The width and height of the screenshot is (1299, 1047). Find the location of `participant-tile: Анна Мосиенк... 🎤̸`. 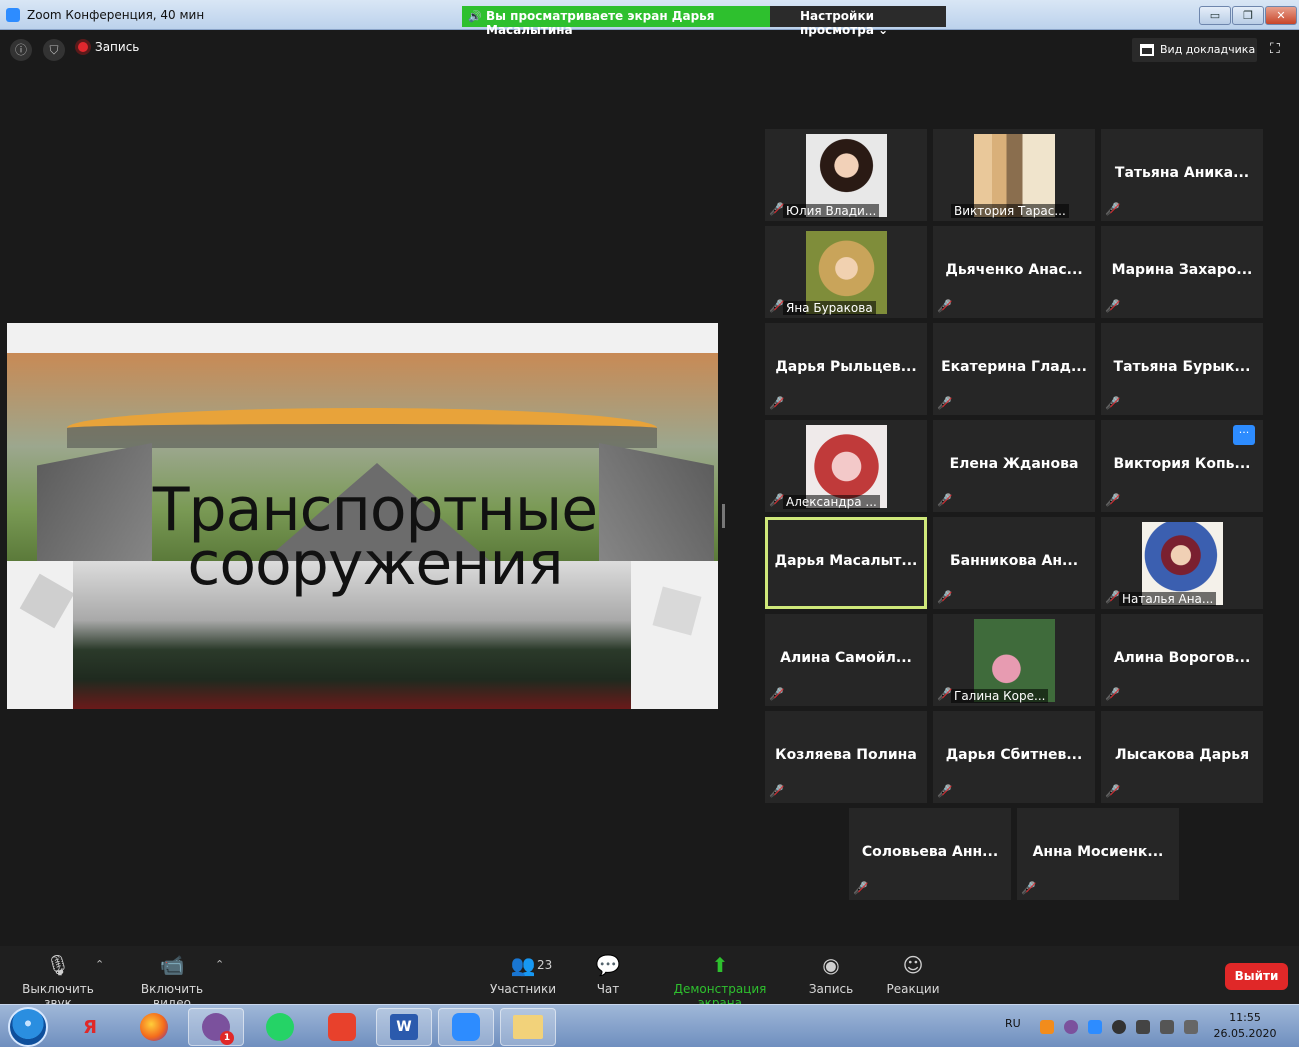

participant-tile: Анна Мосиенк... 🎤̸ is located at coordinates (1098, 854).